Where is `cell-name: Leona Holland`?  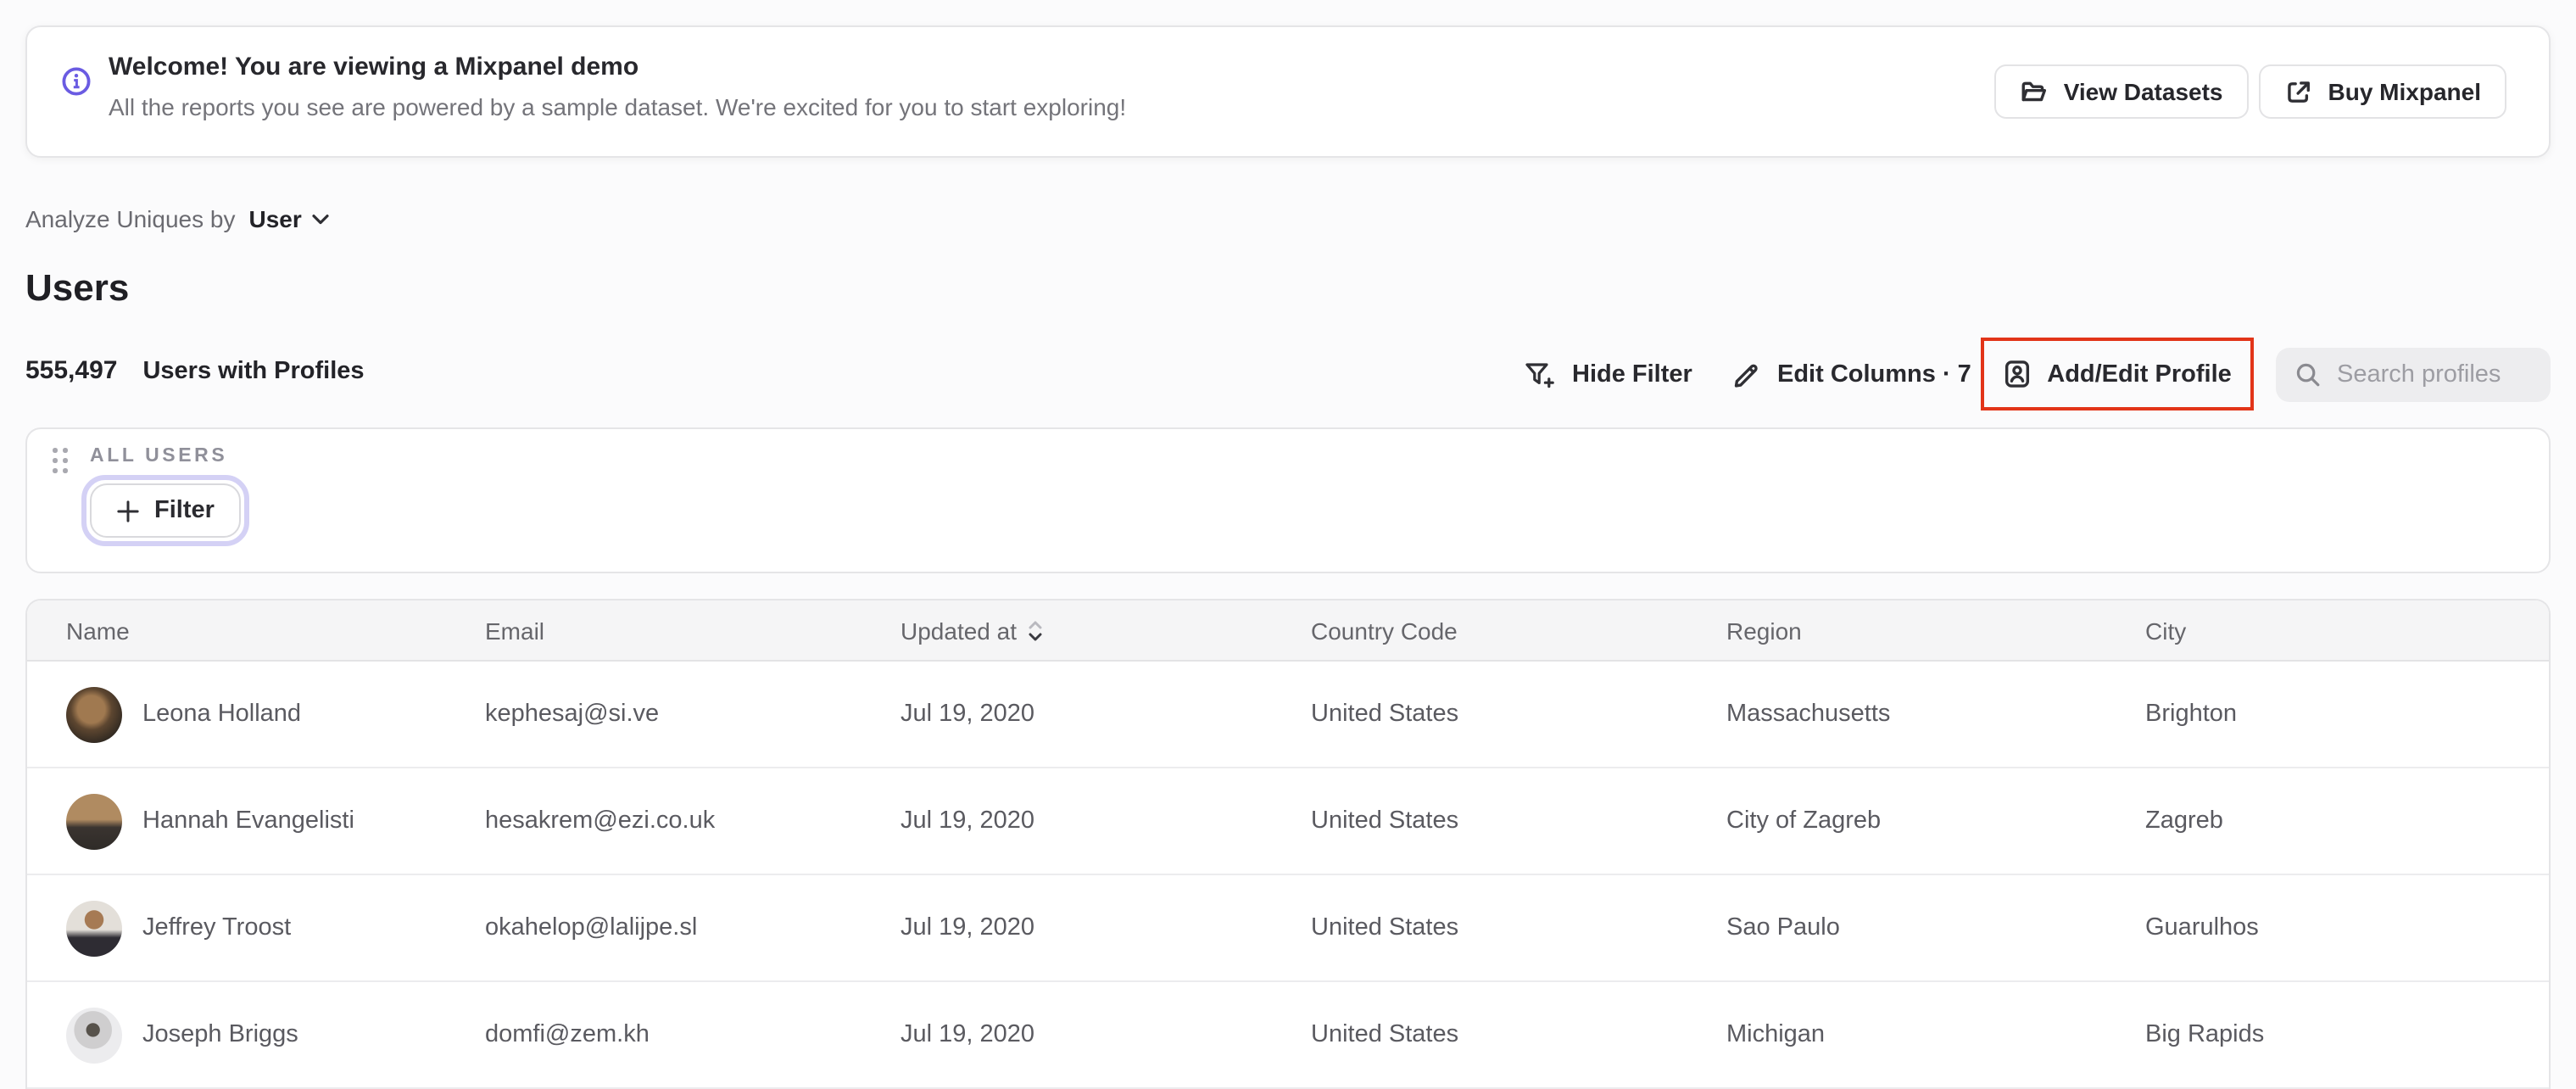
cell-name: Leona Holland is located at coordinates (222, 714).